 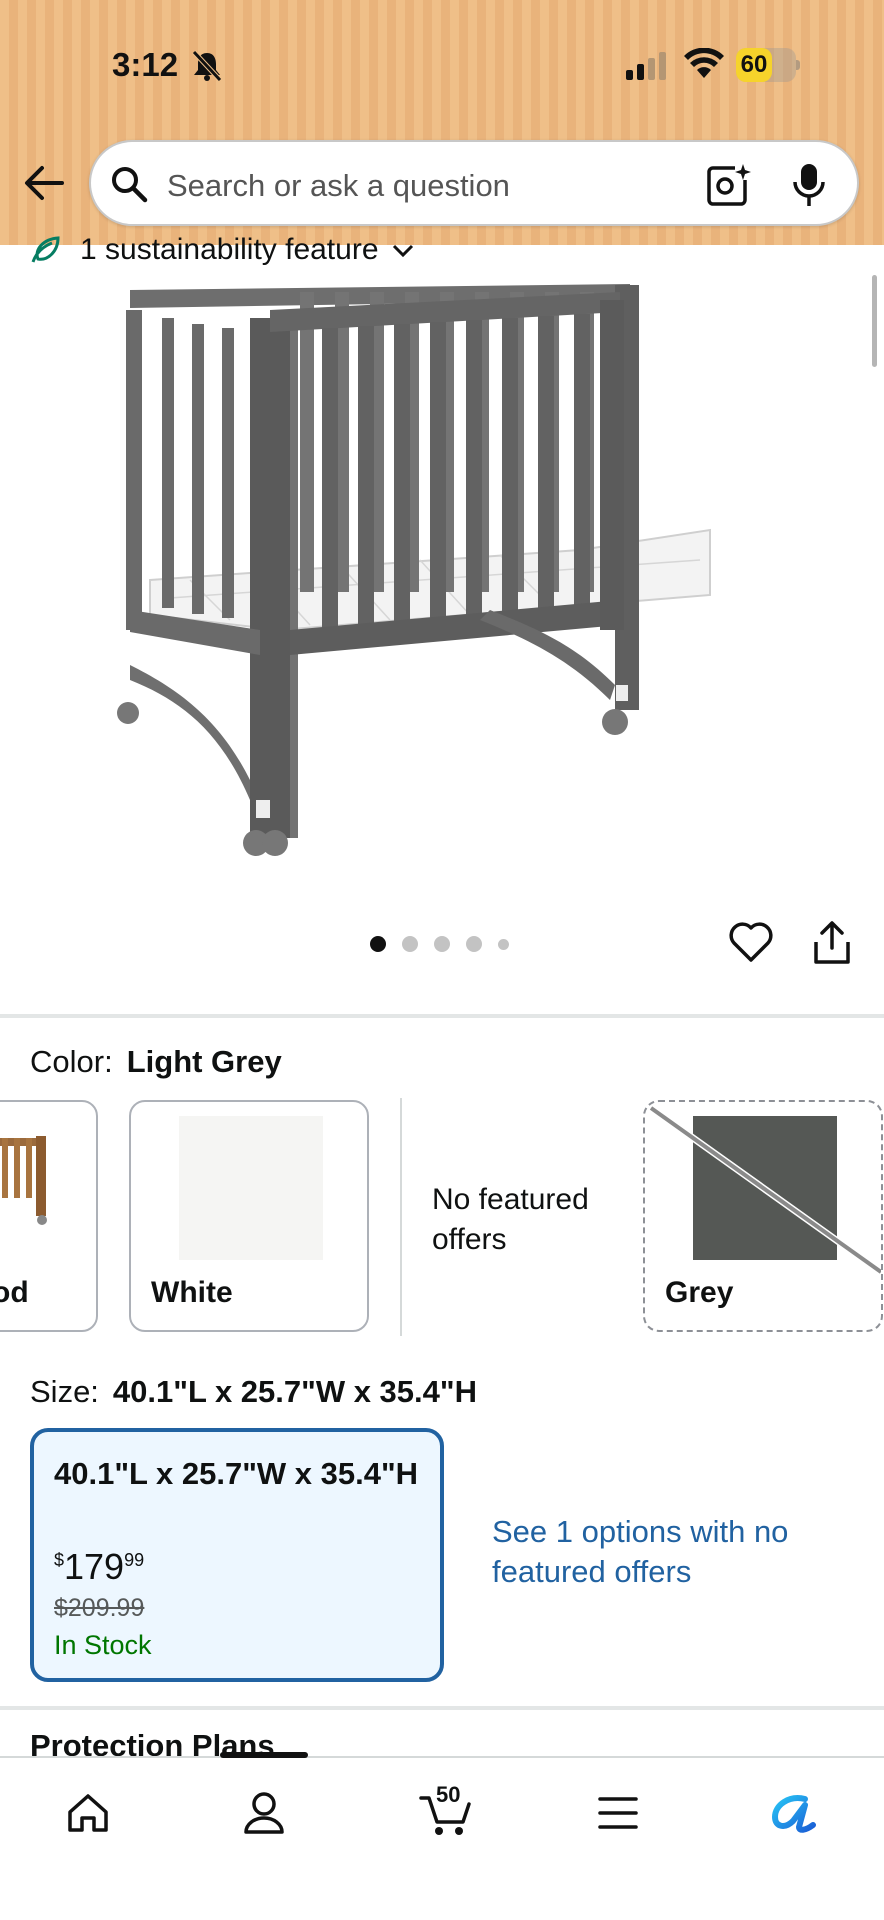 I want to click on image-pagination, so click(x=439, y=944).